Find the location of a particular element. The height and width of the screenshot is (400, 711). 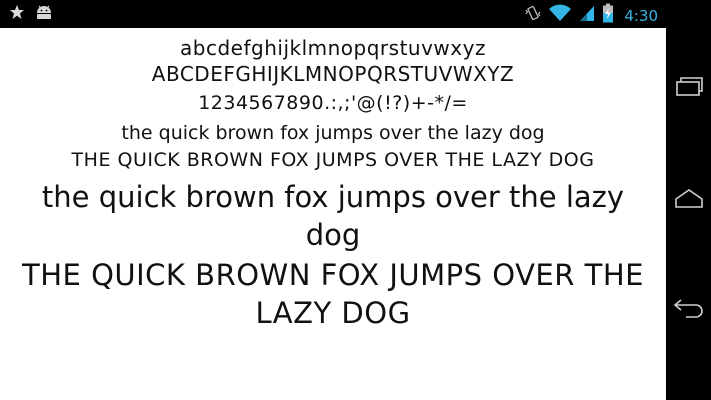

android-icon is located at coordinates (44, 14).